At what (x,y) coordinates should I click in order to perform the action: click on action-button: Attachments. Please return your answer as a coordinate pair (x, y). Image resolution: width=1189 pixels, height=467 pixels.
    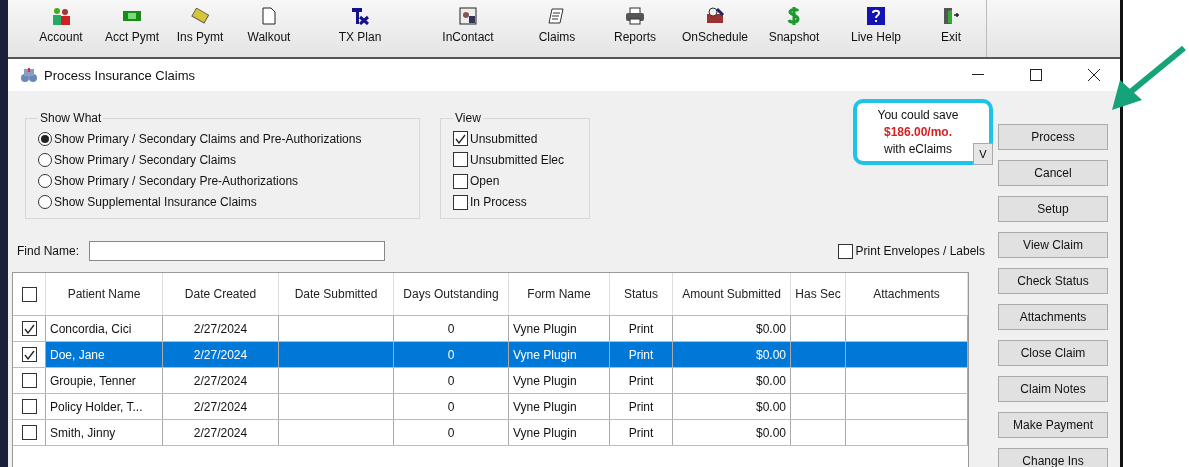
    Looking at the image, I should click on (1053, 317).